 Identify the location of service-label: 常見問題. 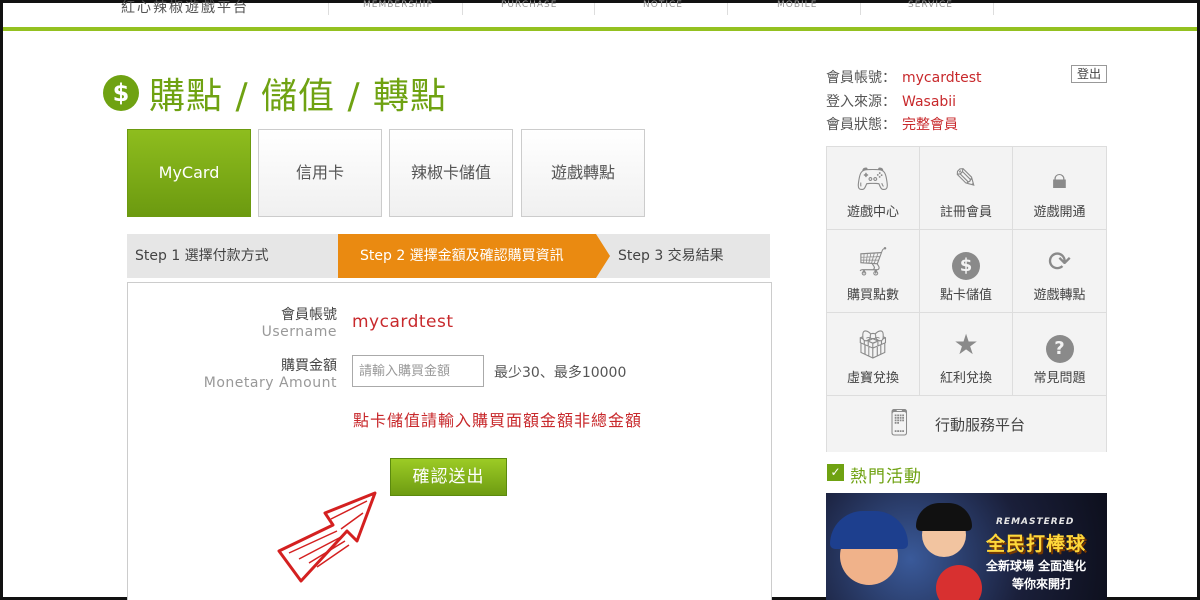
(1059, 378).